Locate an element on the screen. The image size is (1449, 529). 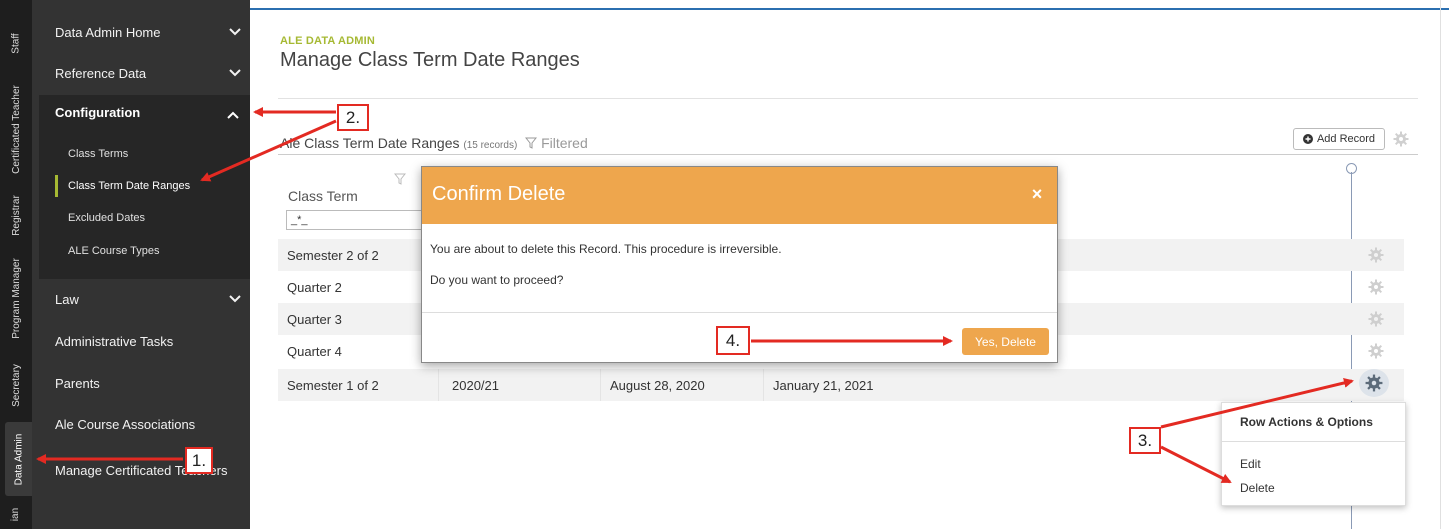
annotation-step-1: 1. is located at coordinates (199, 460).